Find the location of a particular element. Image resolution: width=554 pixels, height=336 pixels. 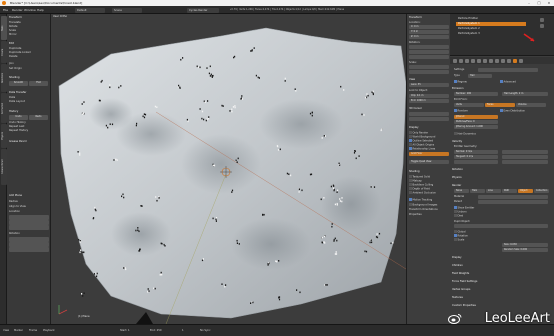

np-clip-start: Clip: 0.1 m is located at coordinates (429, 96).